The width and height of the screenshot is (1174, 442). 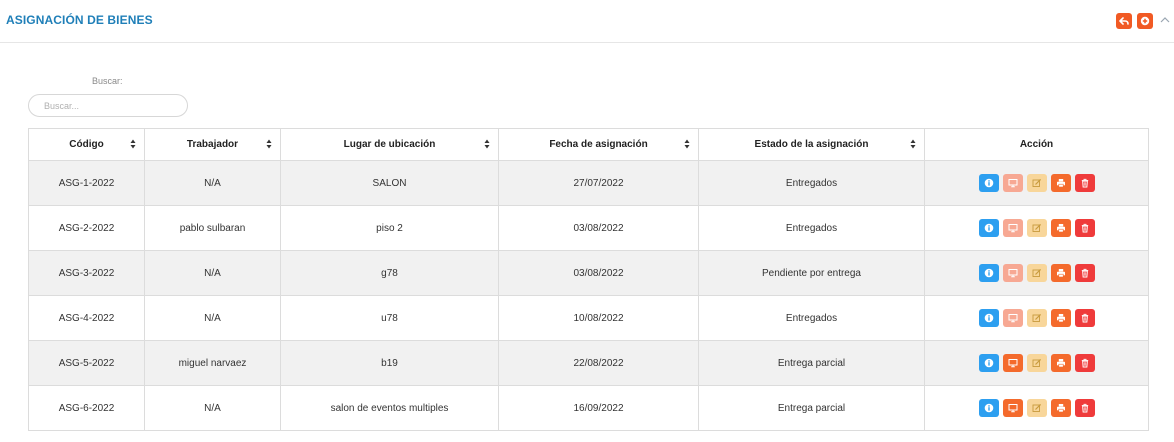 I want to click on column-label: Código, so click(x=86, y=144).